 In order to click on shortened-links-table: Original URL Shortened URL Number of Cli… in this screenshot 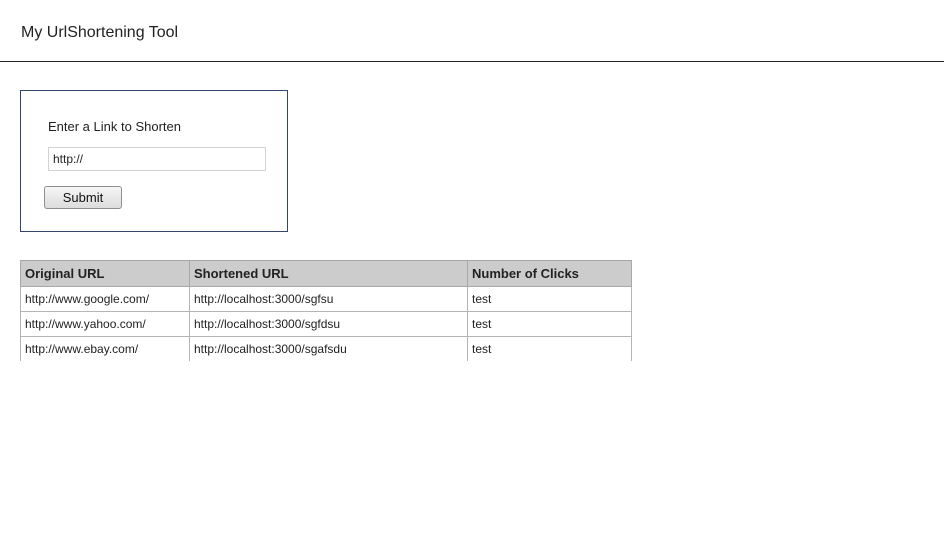, I will do `click(326, 310)`.